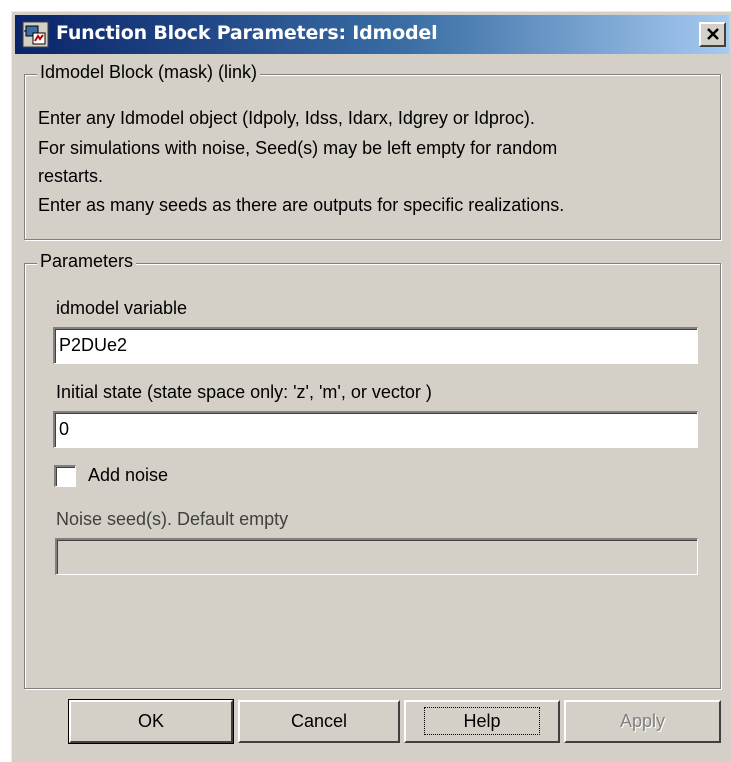  Describe the element at coordinates (122, 308) in the screenshot. I see `idmodel-variable-label: idmodel variable` at that location.